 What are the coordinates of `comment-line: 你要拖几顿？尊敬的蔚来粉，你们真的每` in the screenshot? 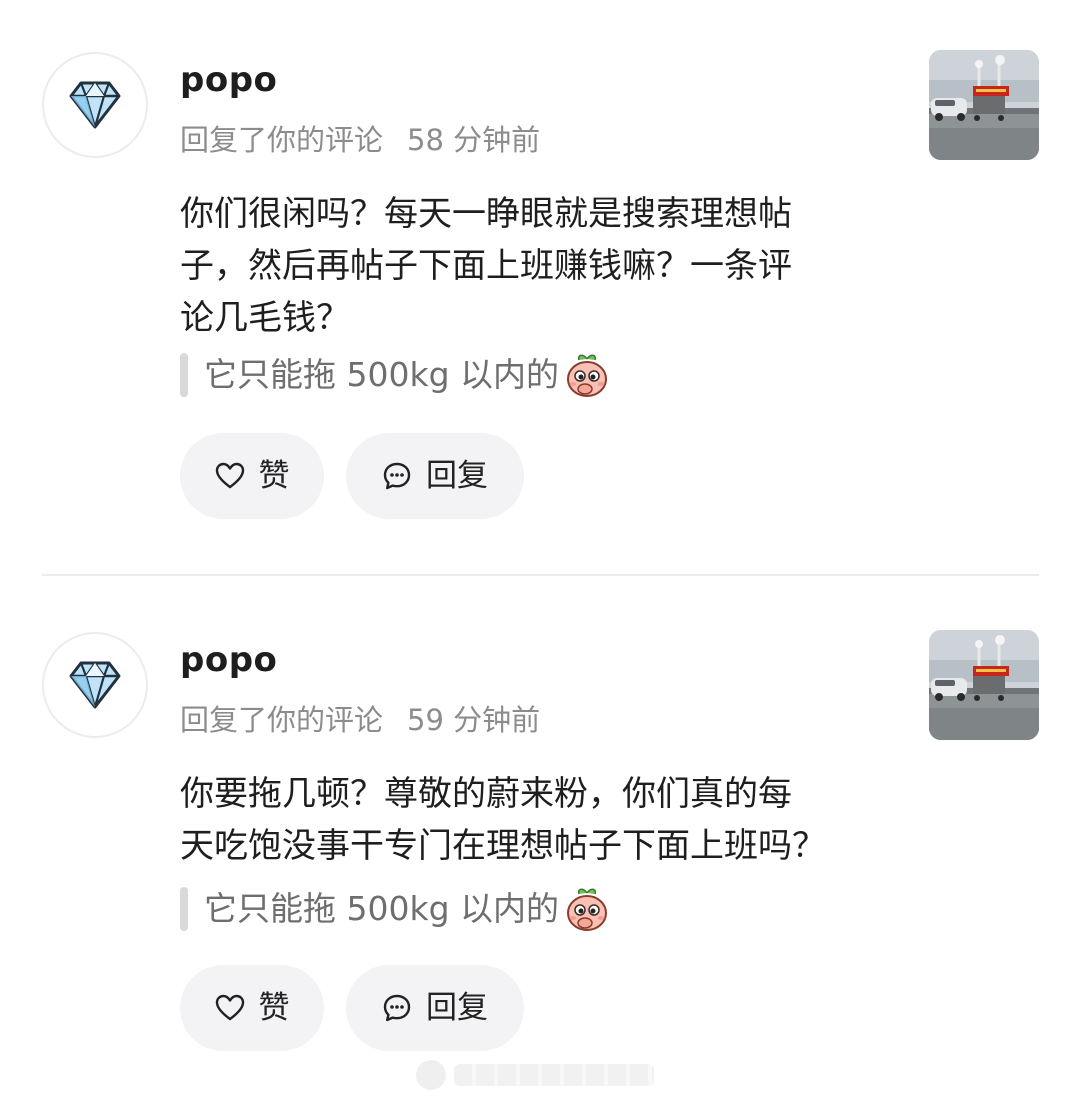 It's located at (486, 794).